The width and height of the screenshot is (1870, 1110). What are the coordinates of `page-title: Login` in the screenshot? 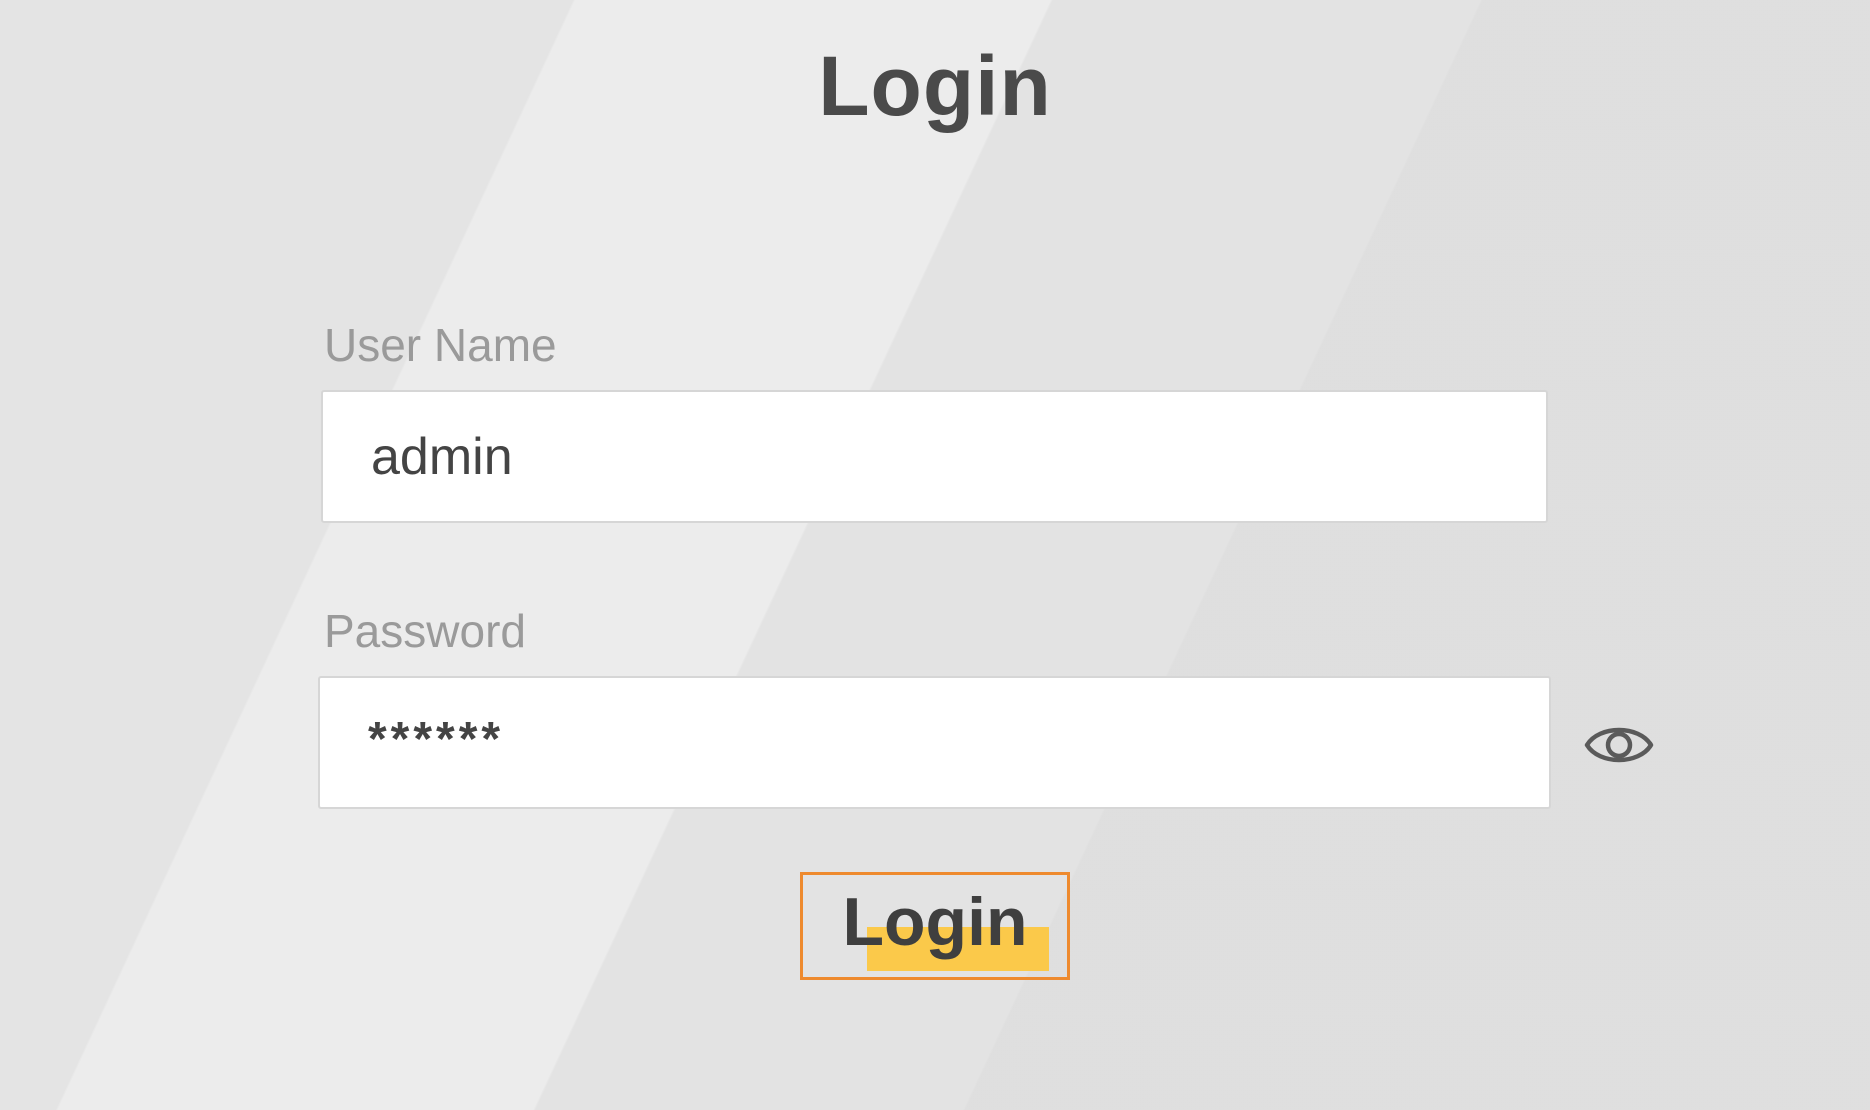 It's located at (935, 86).